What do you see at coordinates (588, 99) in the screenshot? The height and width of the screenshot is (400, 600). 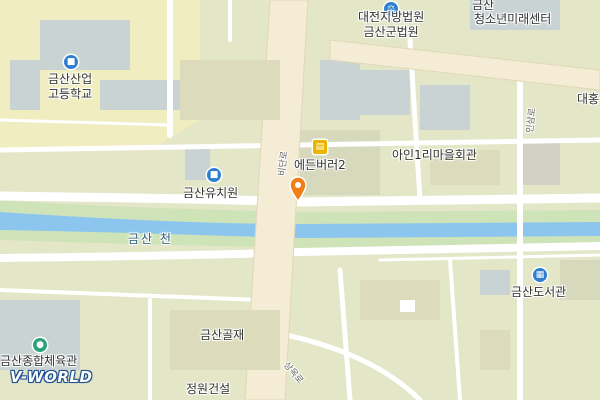 I see `label-daehong: 대홍` at bounding box center [588, 99].